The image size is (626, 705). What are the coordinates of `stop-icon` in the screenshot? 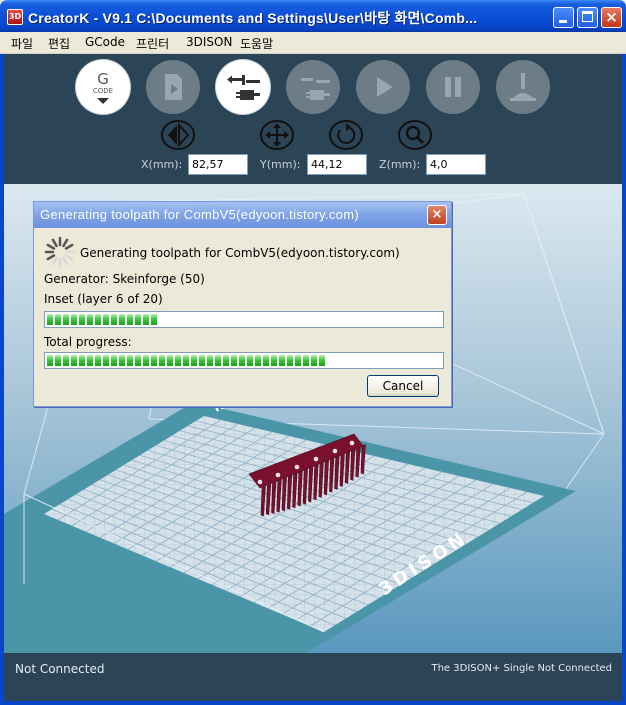 It's located at (523, 87).